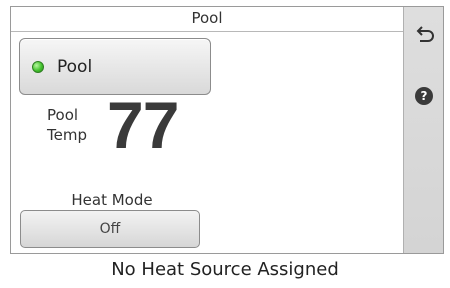 The height and width of the screenshot is (288, 450). I want to click on heat-mode-button: Off, so click(110, 229).